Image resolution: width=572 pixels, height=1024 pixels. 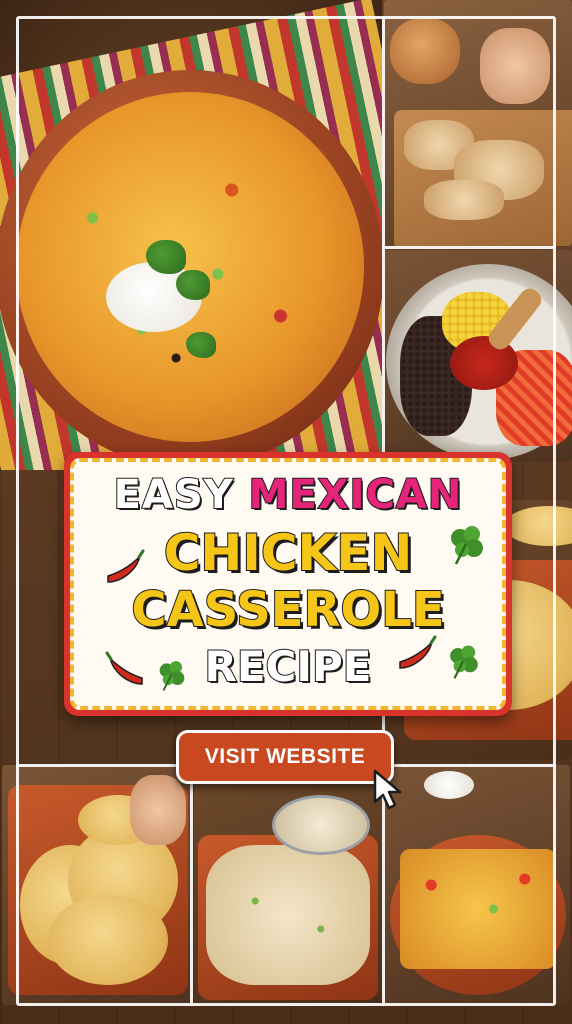 What do you see at coordinates (288, 915) in the screenshot?
I see `creamy-chicken-filling` at bounding box center [288, 915].